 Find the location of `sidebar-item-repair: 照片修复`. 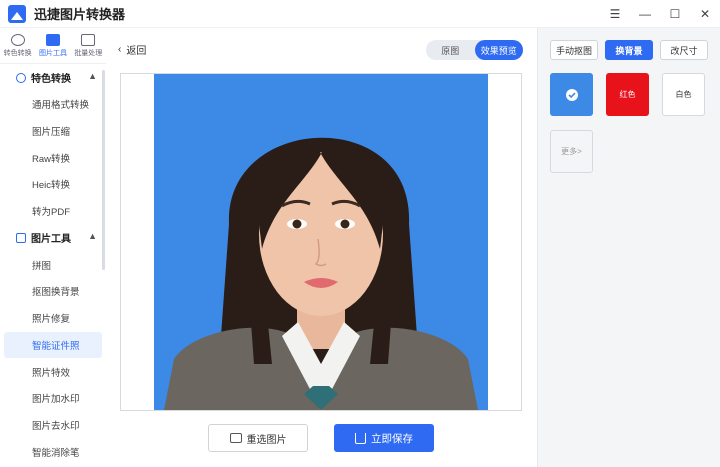

sidebar-item-repair: 照片修复 is located at coordinates (53, 318).